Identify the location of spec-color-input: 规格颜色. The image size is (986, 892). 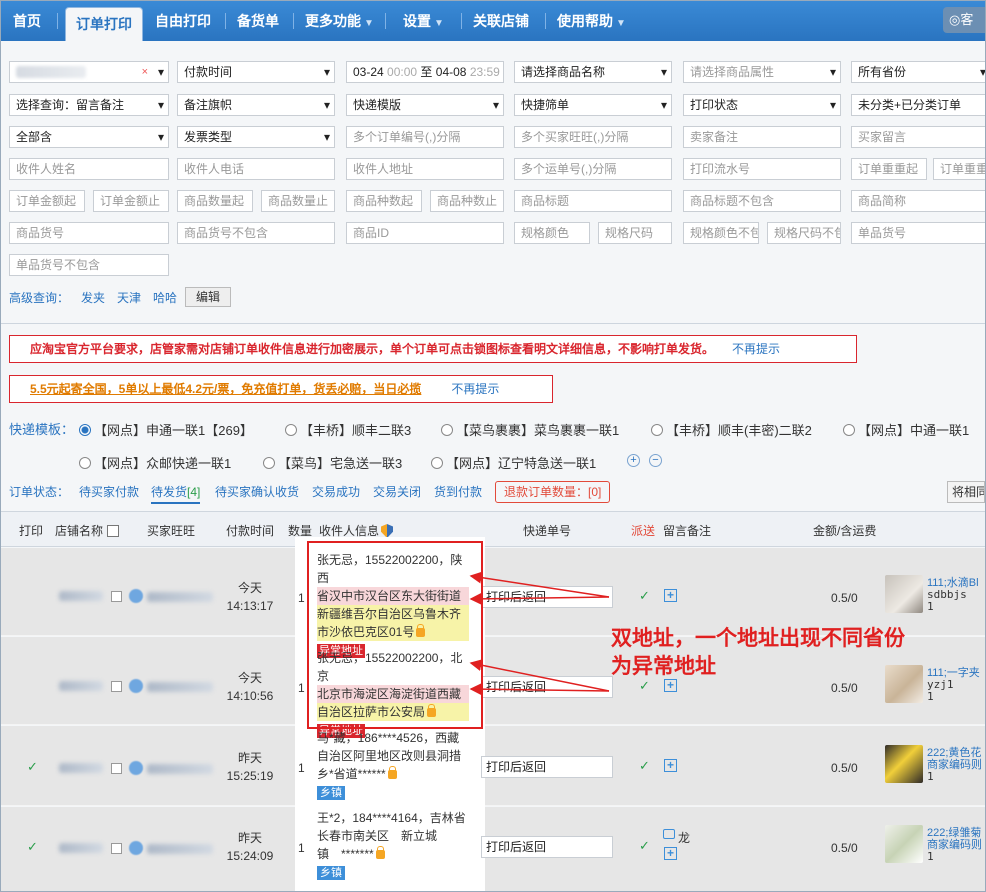
(552, 233).